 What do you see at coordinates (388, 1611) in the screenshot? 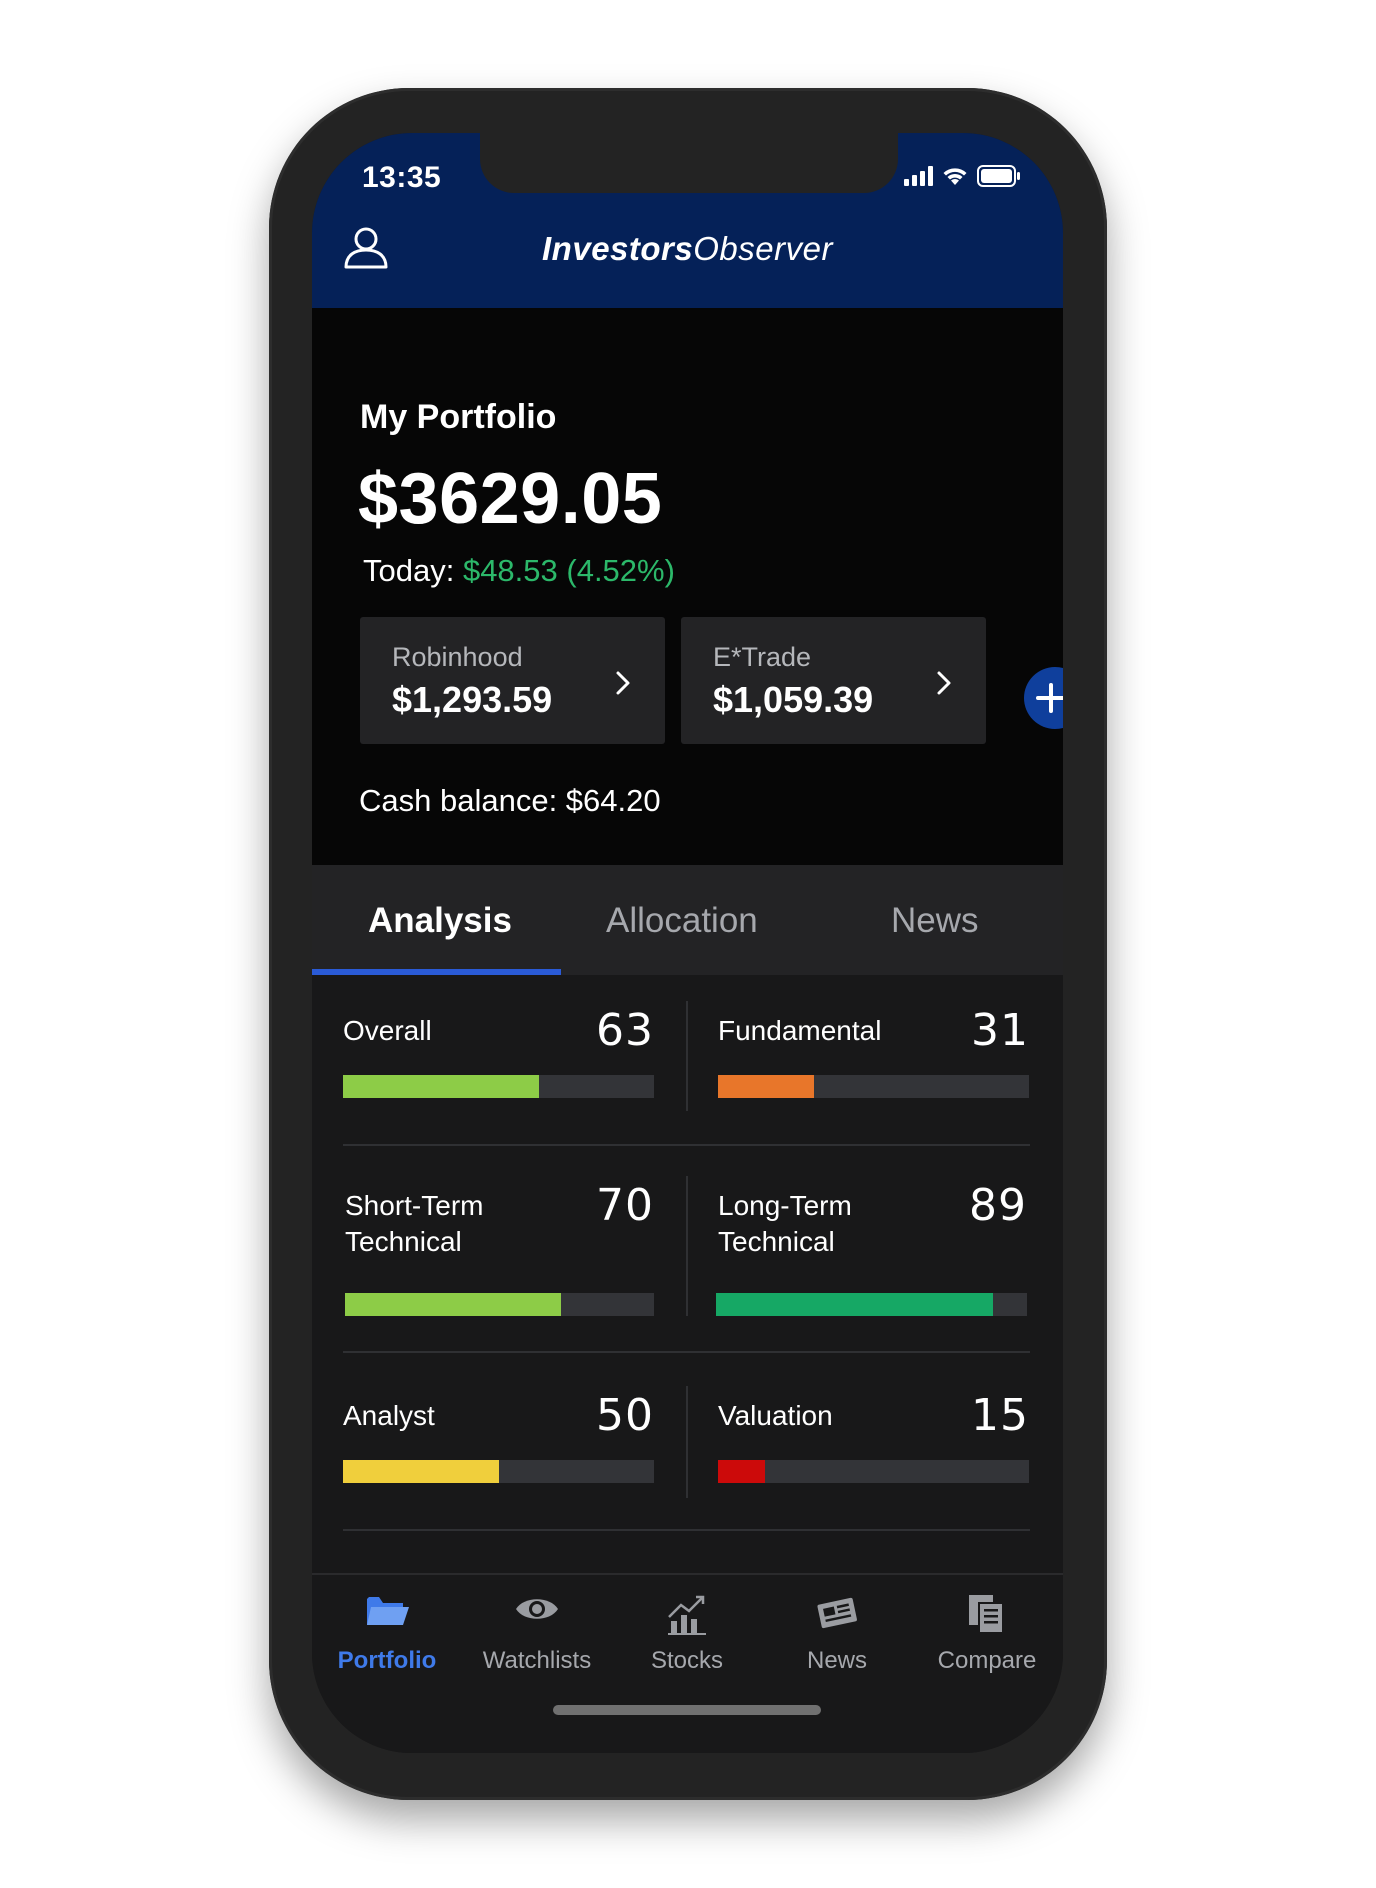
I see `folder-icon` at bounding box center [388, 1611].